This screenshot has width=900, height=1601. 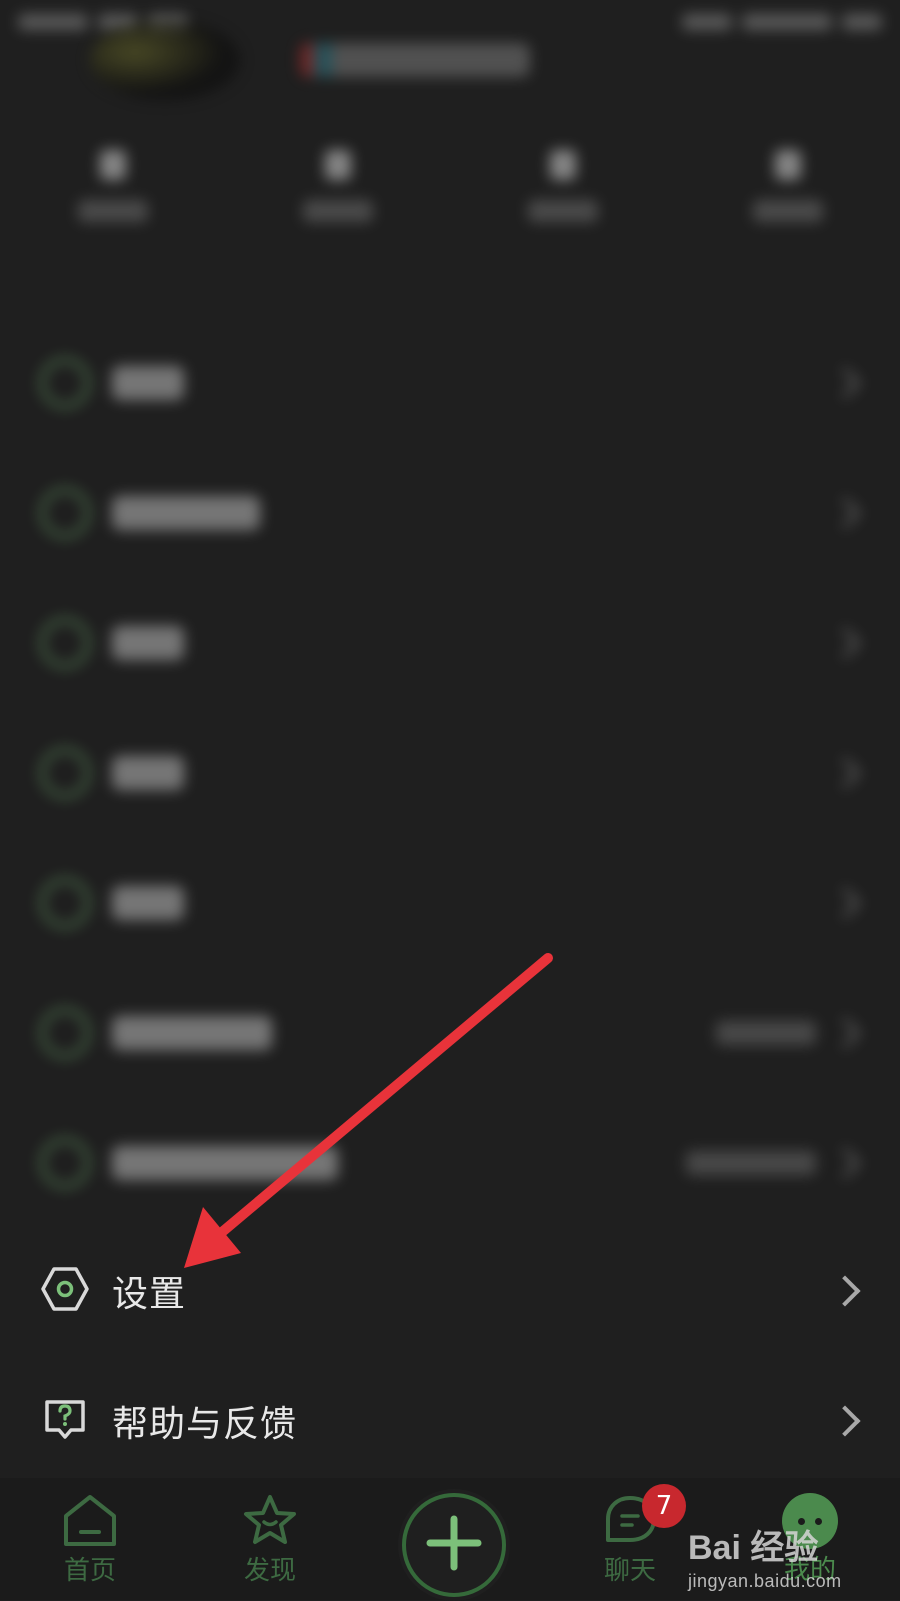 What do you see at coordinates (450, 1291) in the screenshot?
I see `settings-row: 设置` at bounding box center [450, 1291].